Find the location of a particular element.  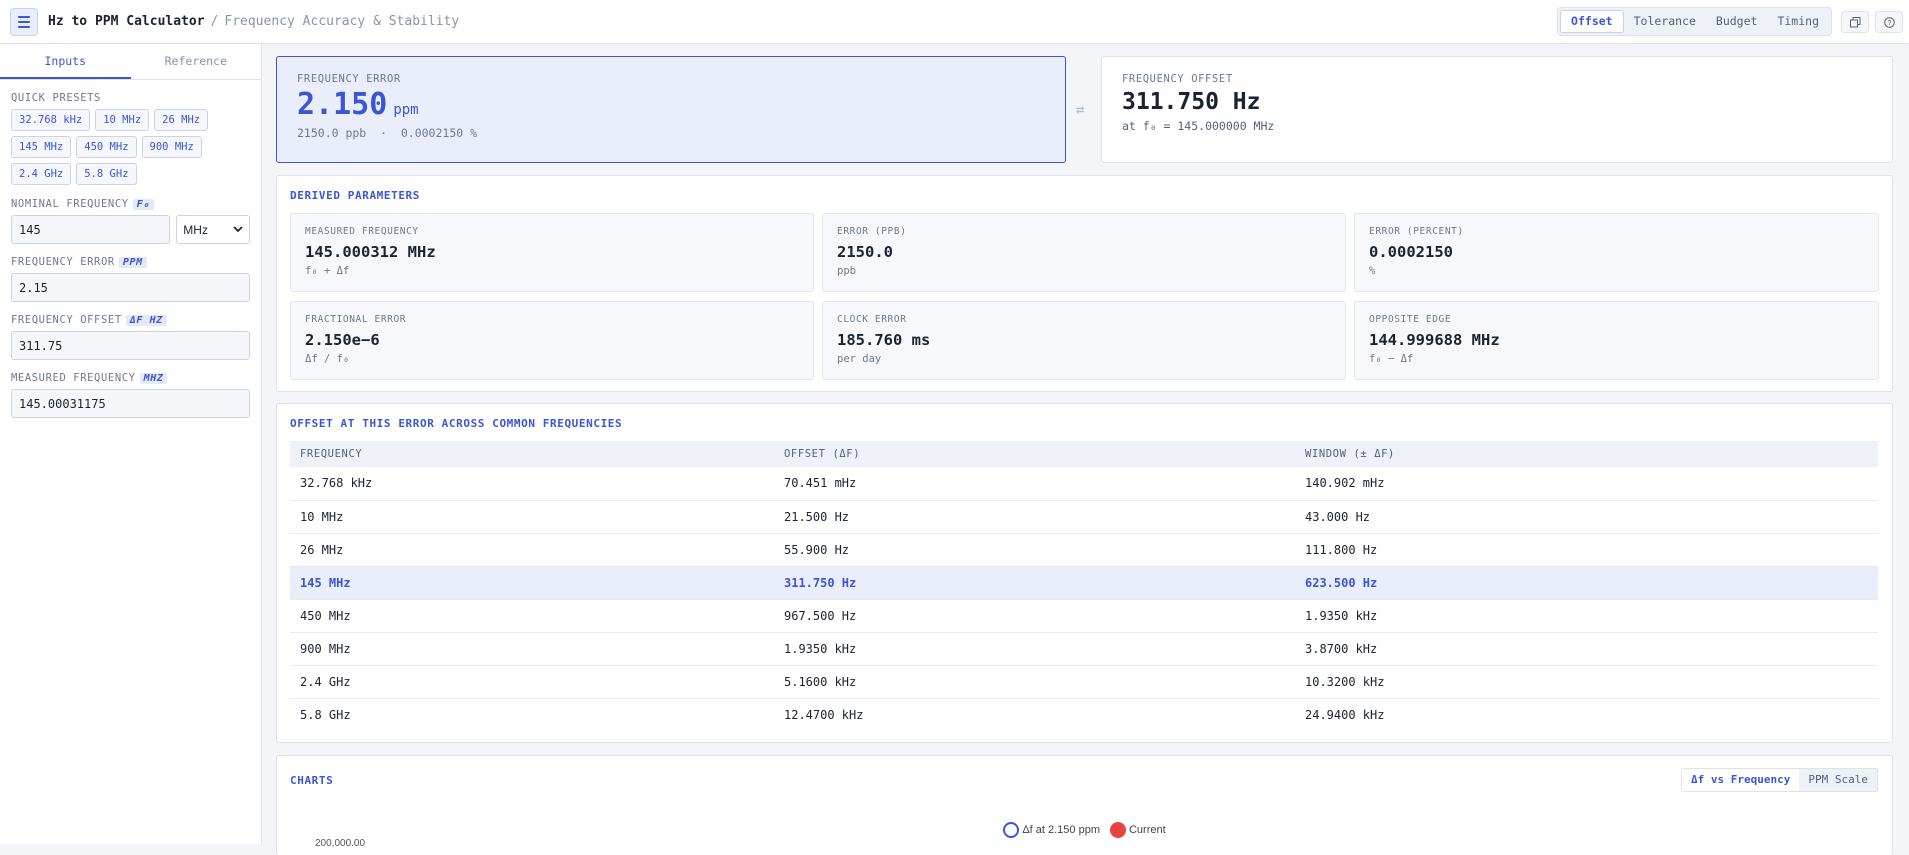

tab-reference: Reference is located at coordinates (196, 61).